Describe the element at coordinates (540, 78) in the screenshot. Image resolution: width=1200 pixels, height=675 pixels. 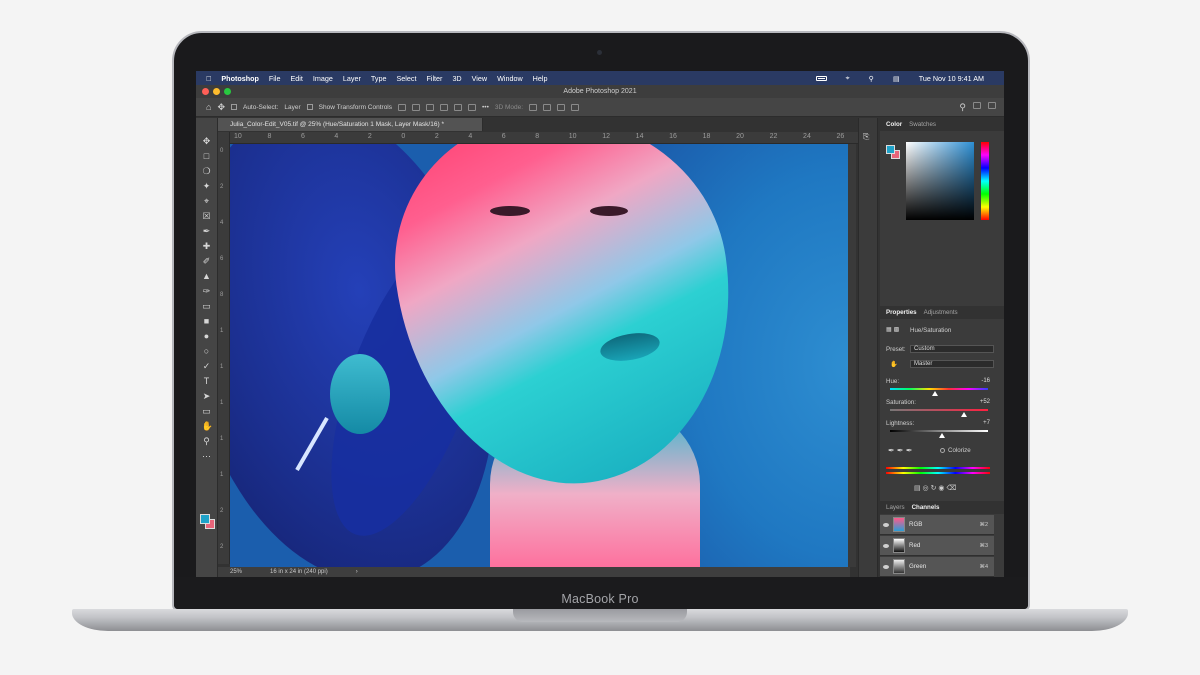
I see `menu-help: Help` at that location.